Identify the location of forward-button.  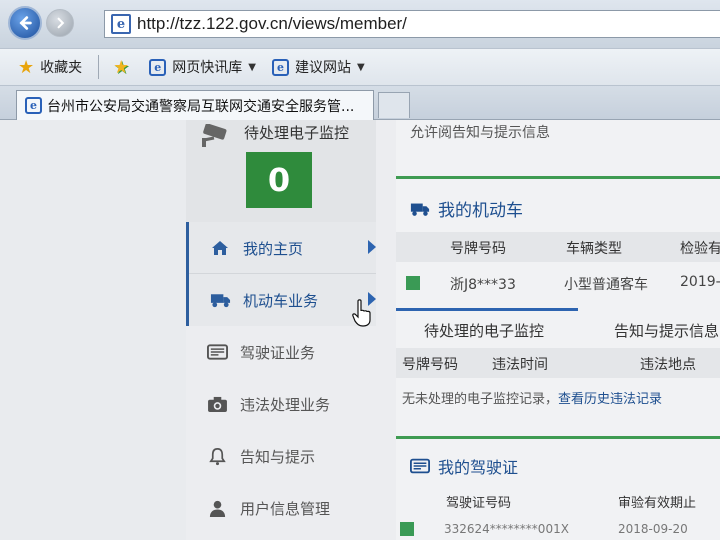
(60, 23).